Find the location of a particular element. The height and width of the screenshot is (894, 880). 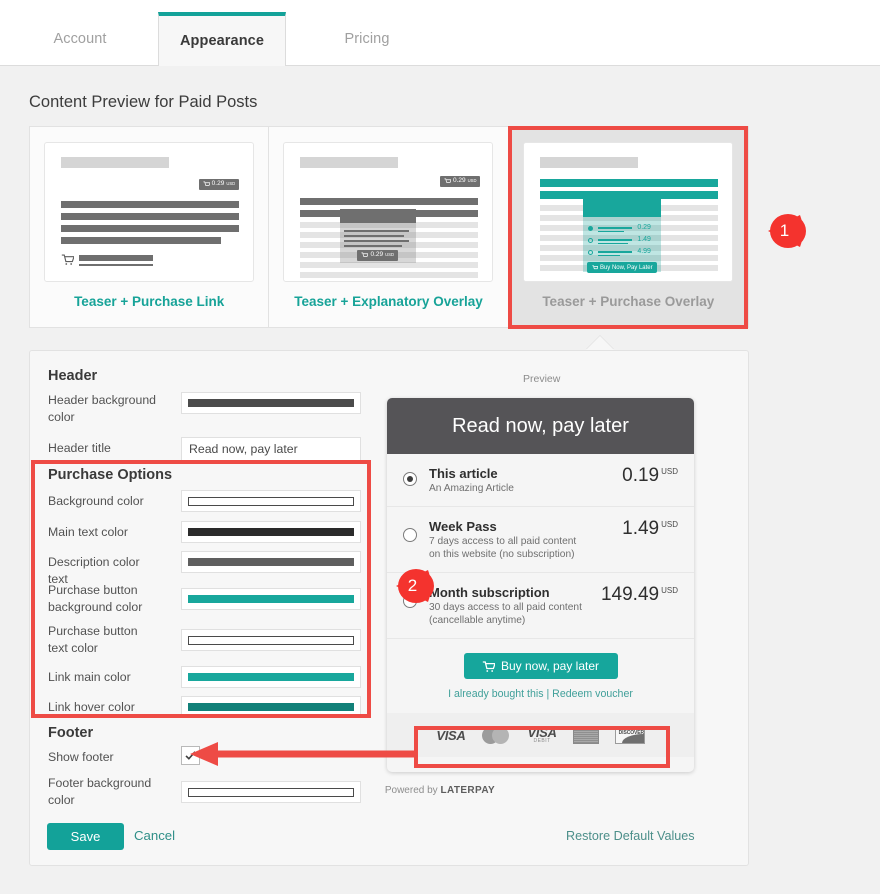

input-description-color-text is located at coordinates (271, 562).